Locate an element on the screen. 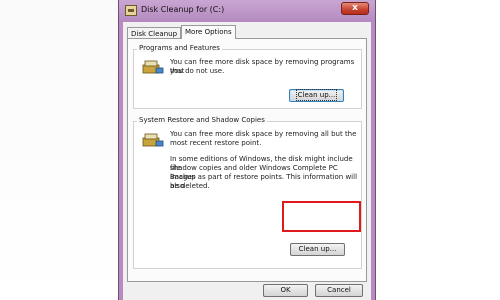  restore-note-line4: be deleted. is located at coordinates (190, 186).